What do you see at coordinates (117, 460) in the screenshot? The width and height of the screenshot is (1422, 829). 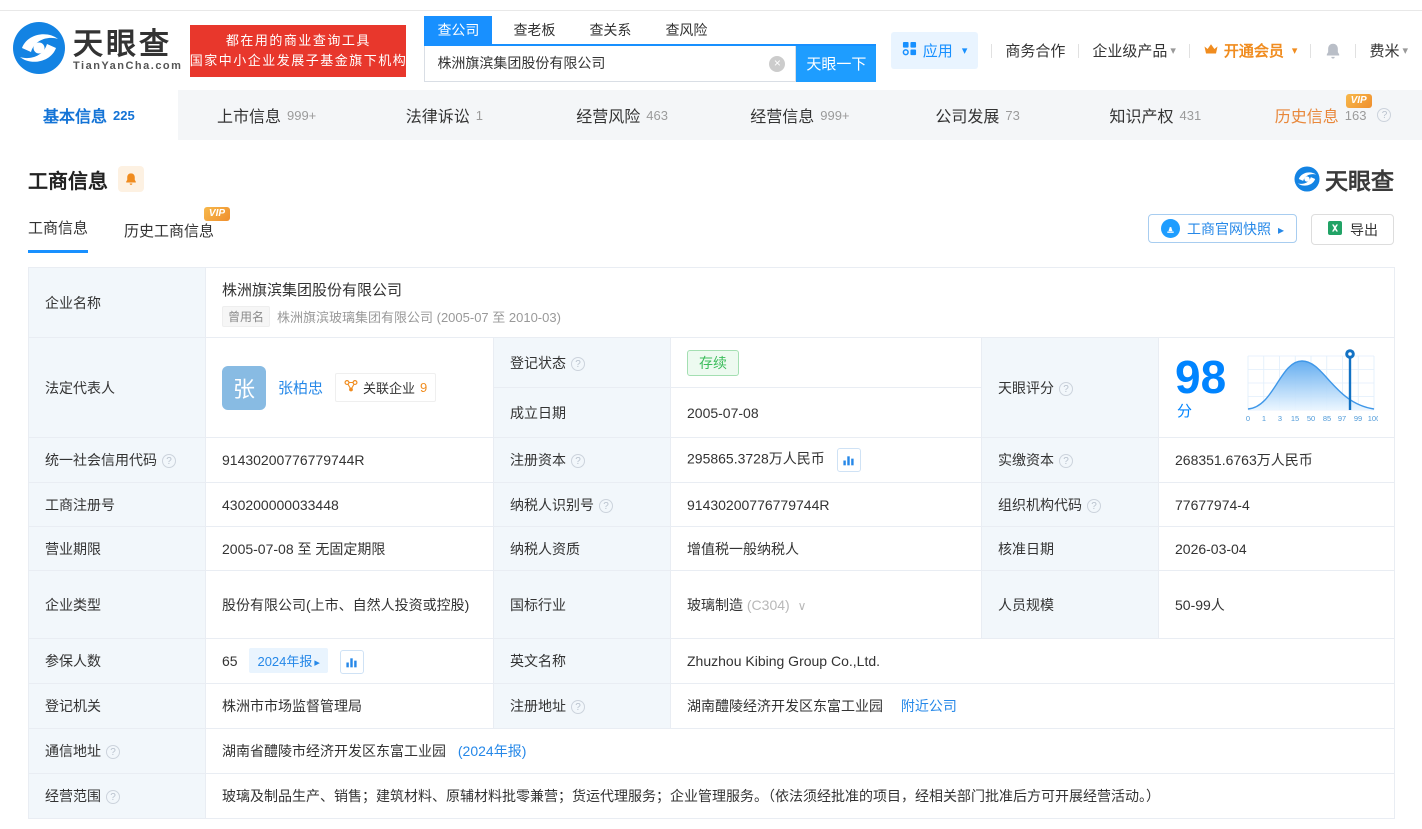 I see `credit-code-label: 统一社会信用代码` at bounding box center [117, 460].